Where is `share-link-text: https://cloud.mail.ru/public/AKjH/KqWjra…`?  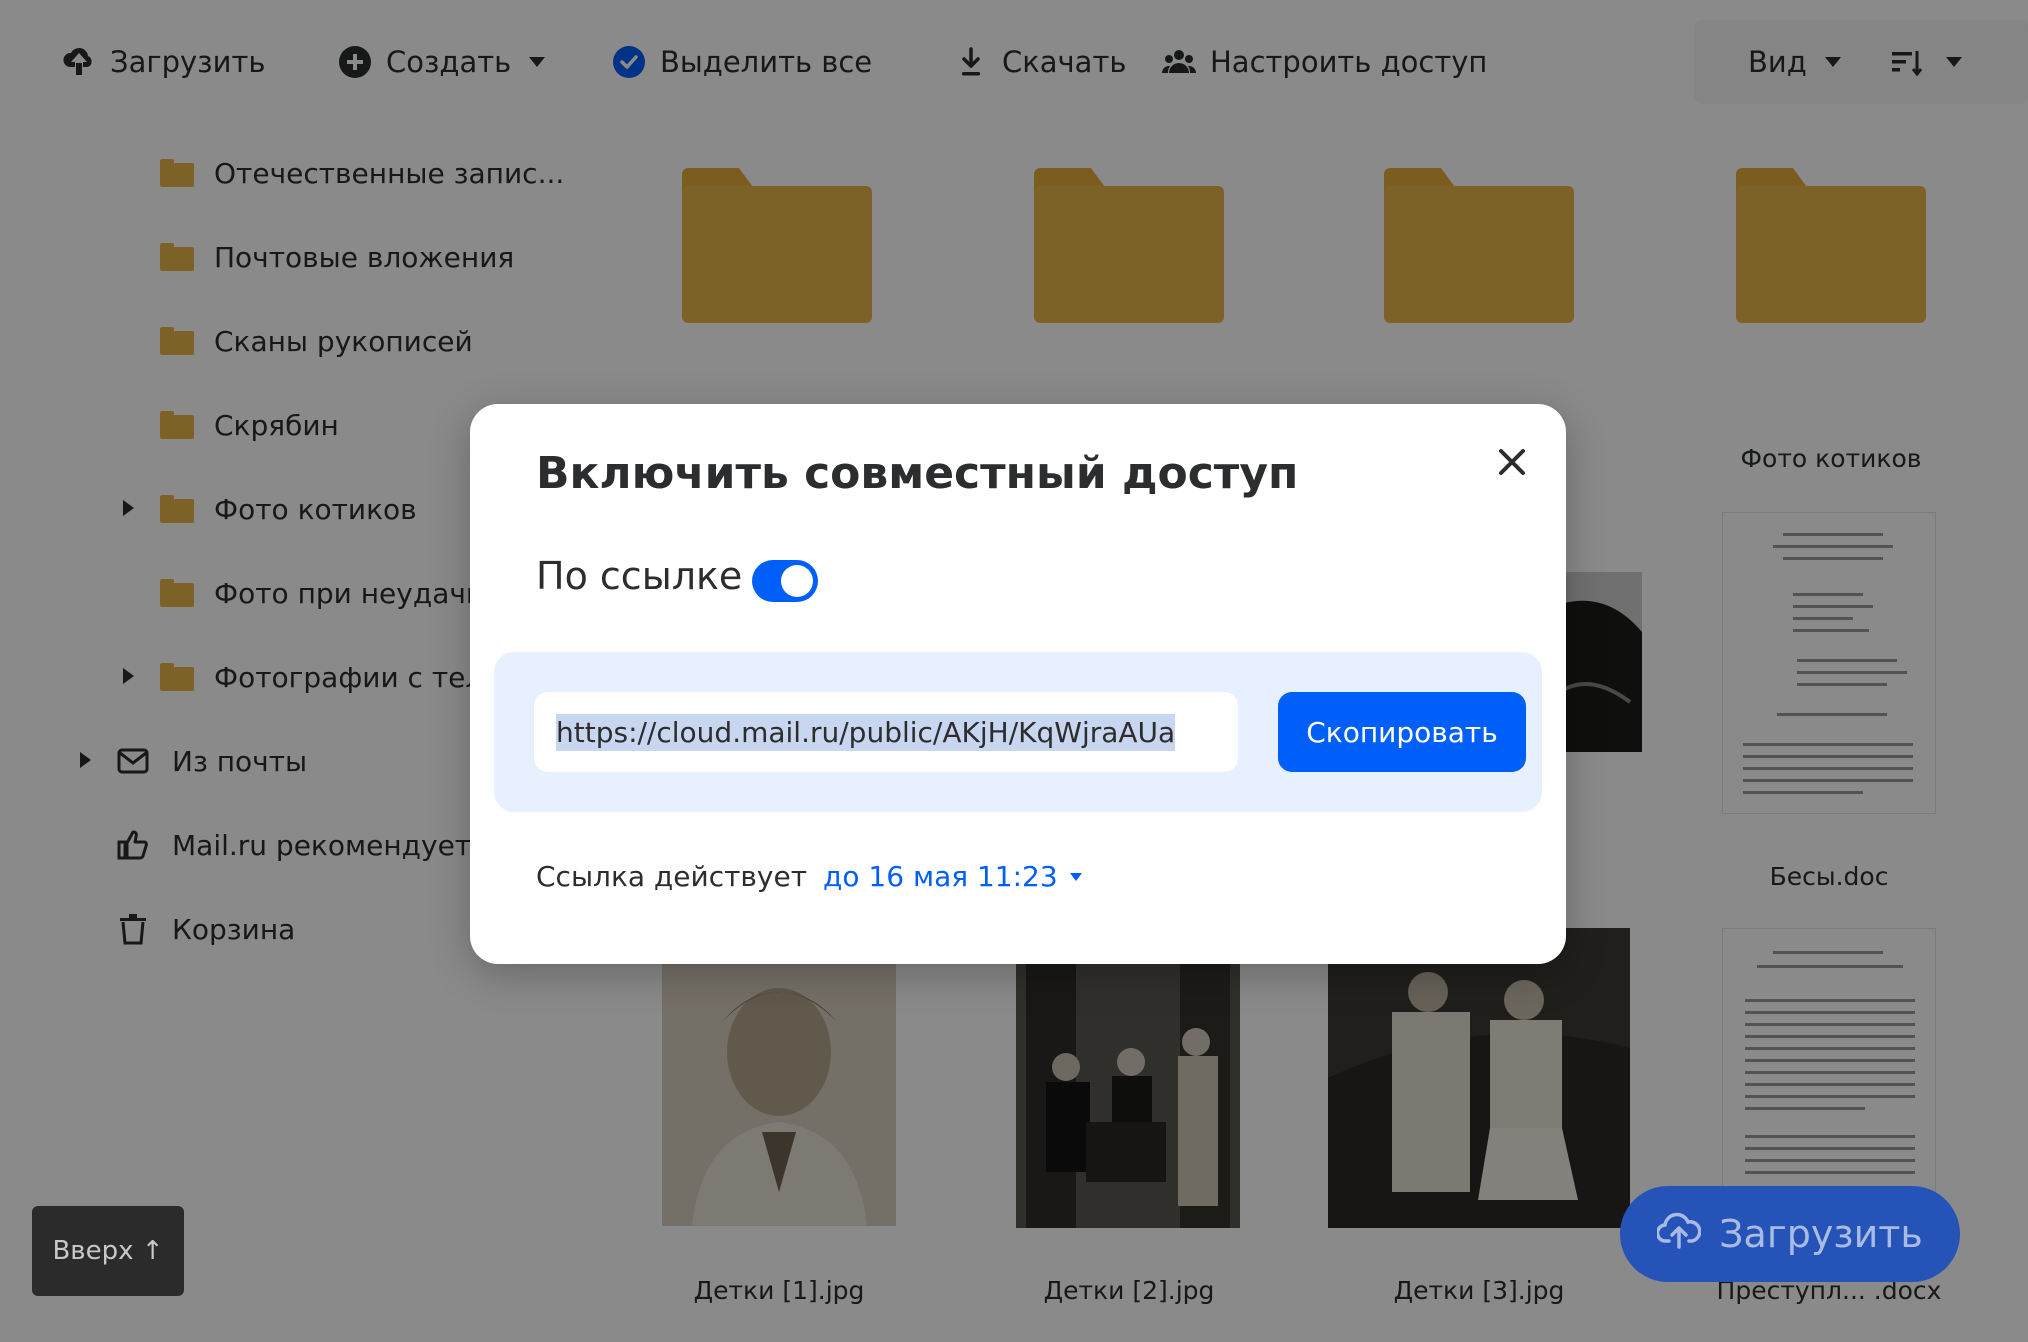 share-link-text: https://cloud.mail.ru/public/AKjH/KqWjra… is located at coordinates (866, 732).